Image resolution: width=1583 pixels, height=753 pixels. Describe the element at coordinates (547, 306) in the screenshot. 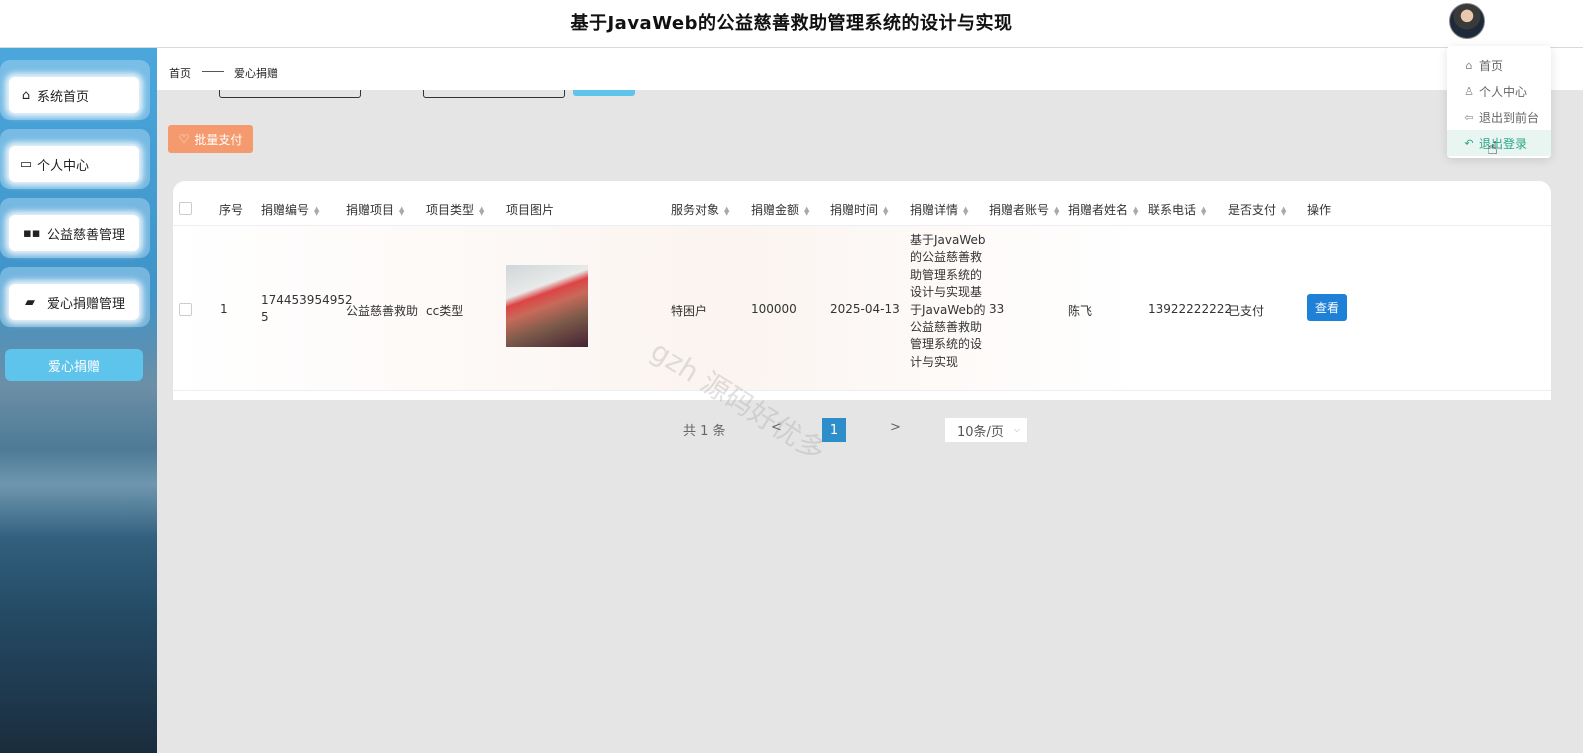

I see `project-image` at that location.